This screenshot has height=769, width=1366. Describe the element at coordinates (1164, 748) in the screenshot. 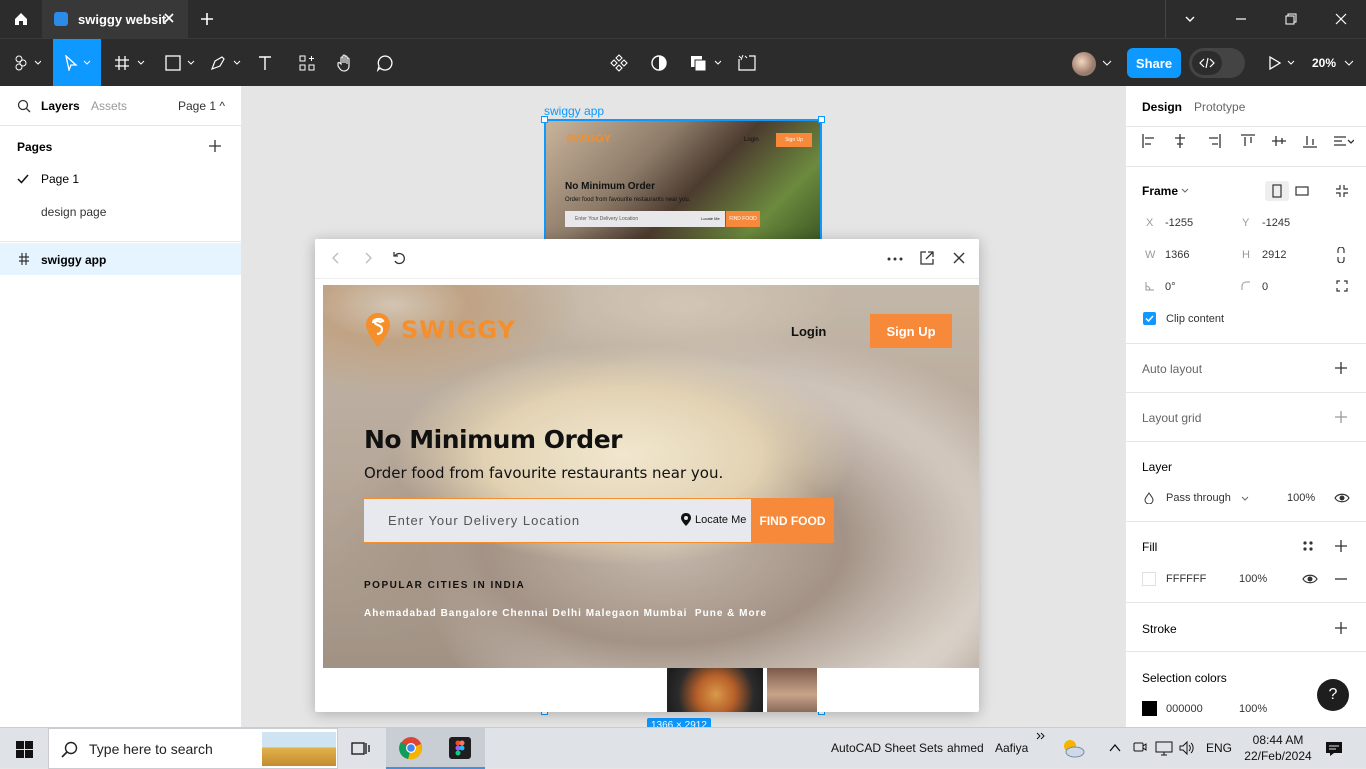

I see `network-icon` at that location.